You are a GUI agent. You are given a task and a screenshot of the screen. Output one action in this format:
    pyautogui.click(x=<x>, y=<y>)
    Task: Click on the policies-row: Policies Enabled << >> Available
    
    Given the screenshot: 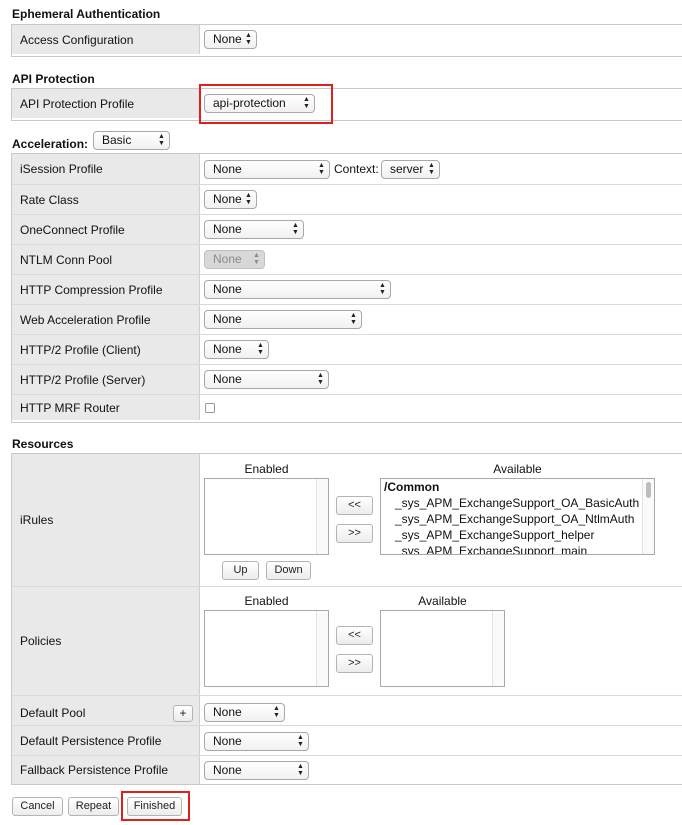 What is the action you would take?
    pyautogui.click(x=347, y=640)
    